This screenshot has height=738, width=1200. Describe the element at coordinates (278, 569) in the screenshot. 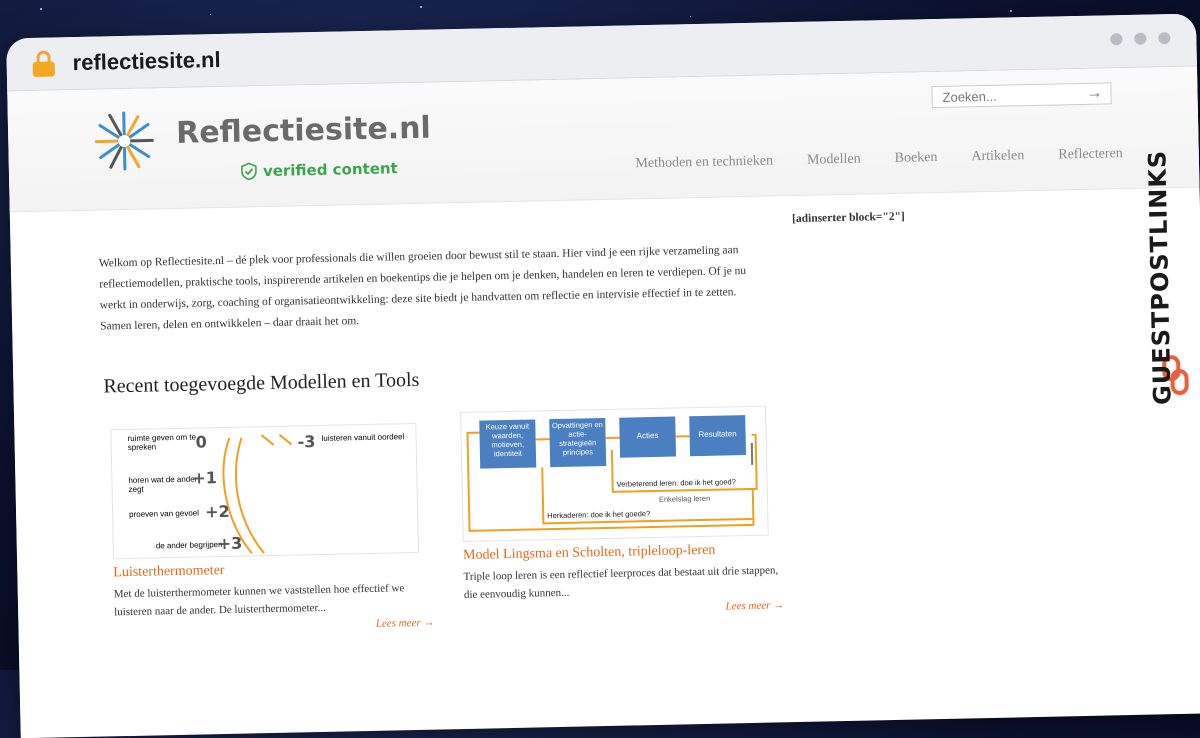

I see `card-title: Luisterthermometer` at that location.